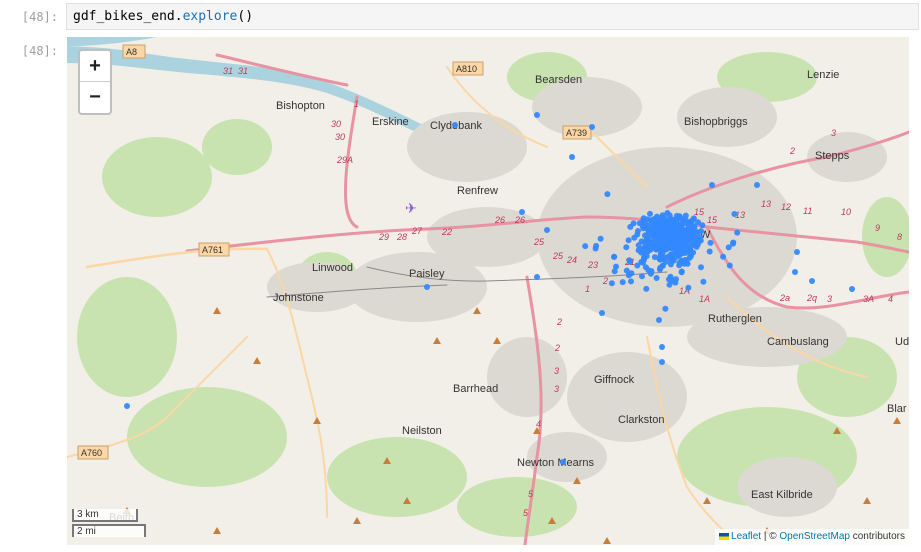 This screenshot has height=552, width=921. Describe the element at coordinates (344, 160) in the screenshot. I see `svg-text: 29A` at that location.